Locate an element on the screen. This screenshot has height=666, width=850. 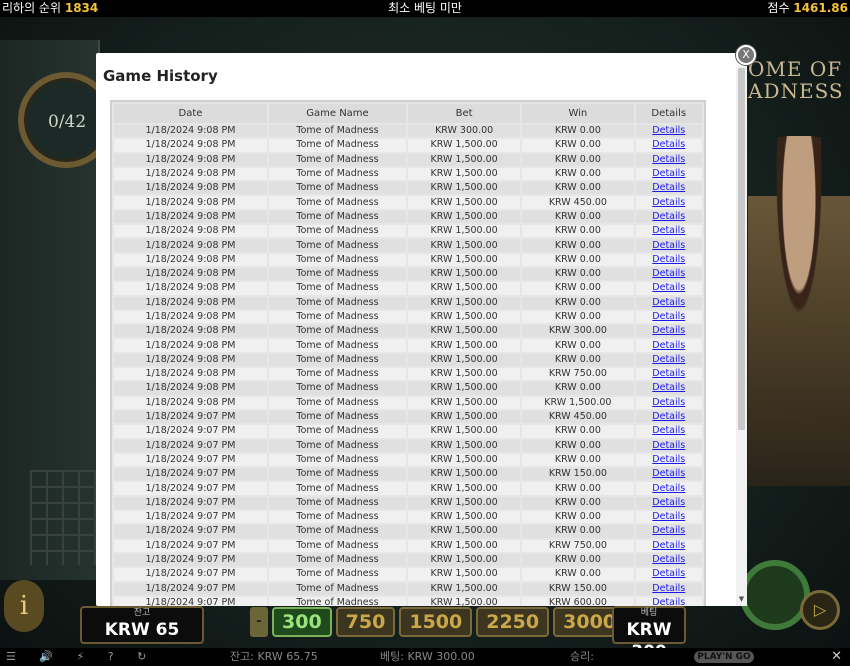
close-dialog-button: X is located at coordinates (746, 55).